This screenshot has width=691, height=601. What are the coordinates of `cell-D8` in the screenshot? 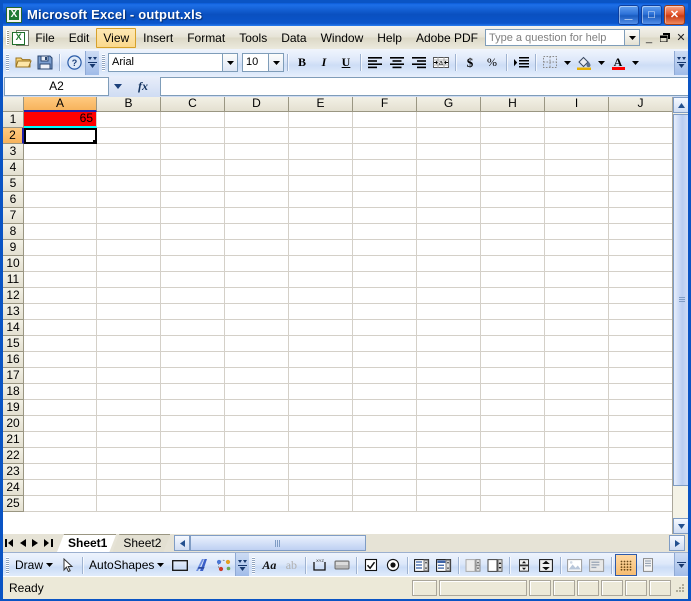 It's located at (257, 232).